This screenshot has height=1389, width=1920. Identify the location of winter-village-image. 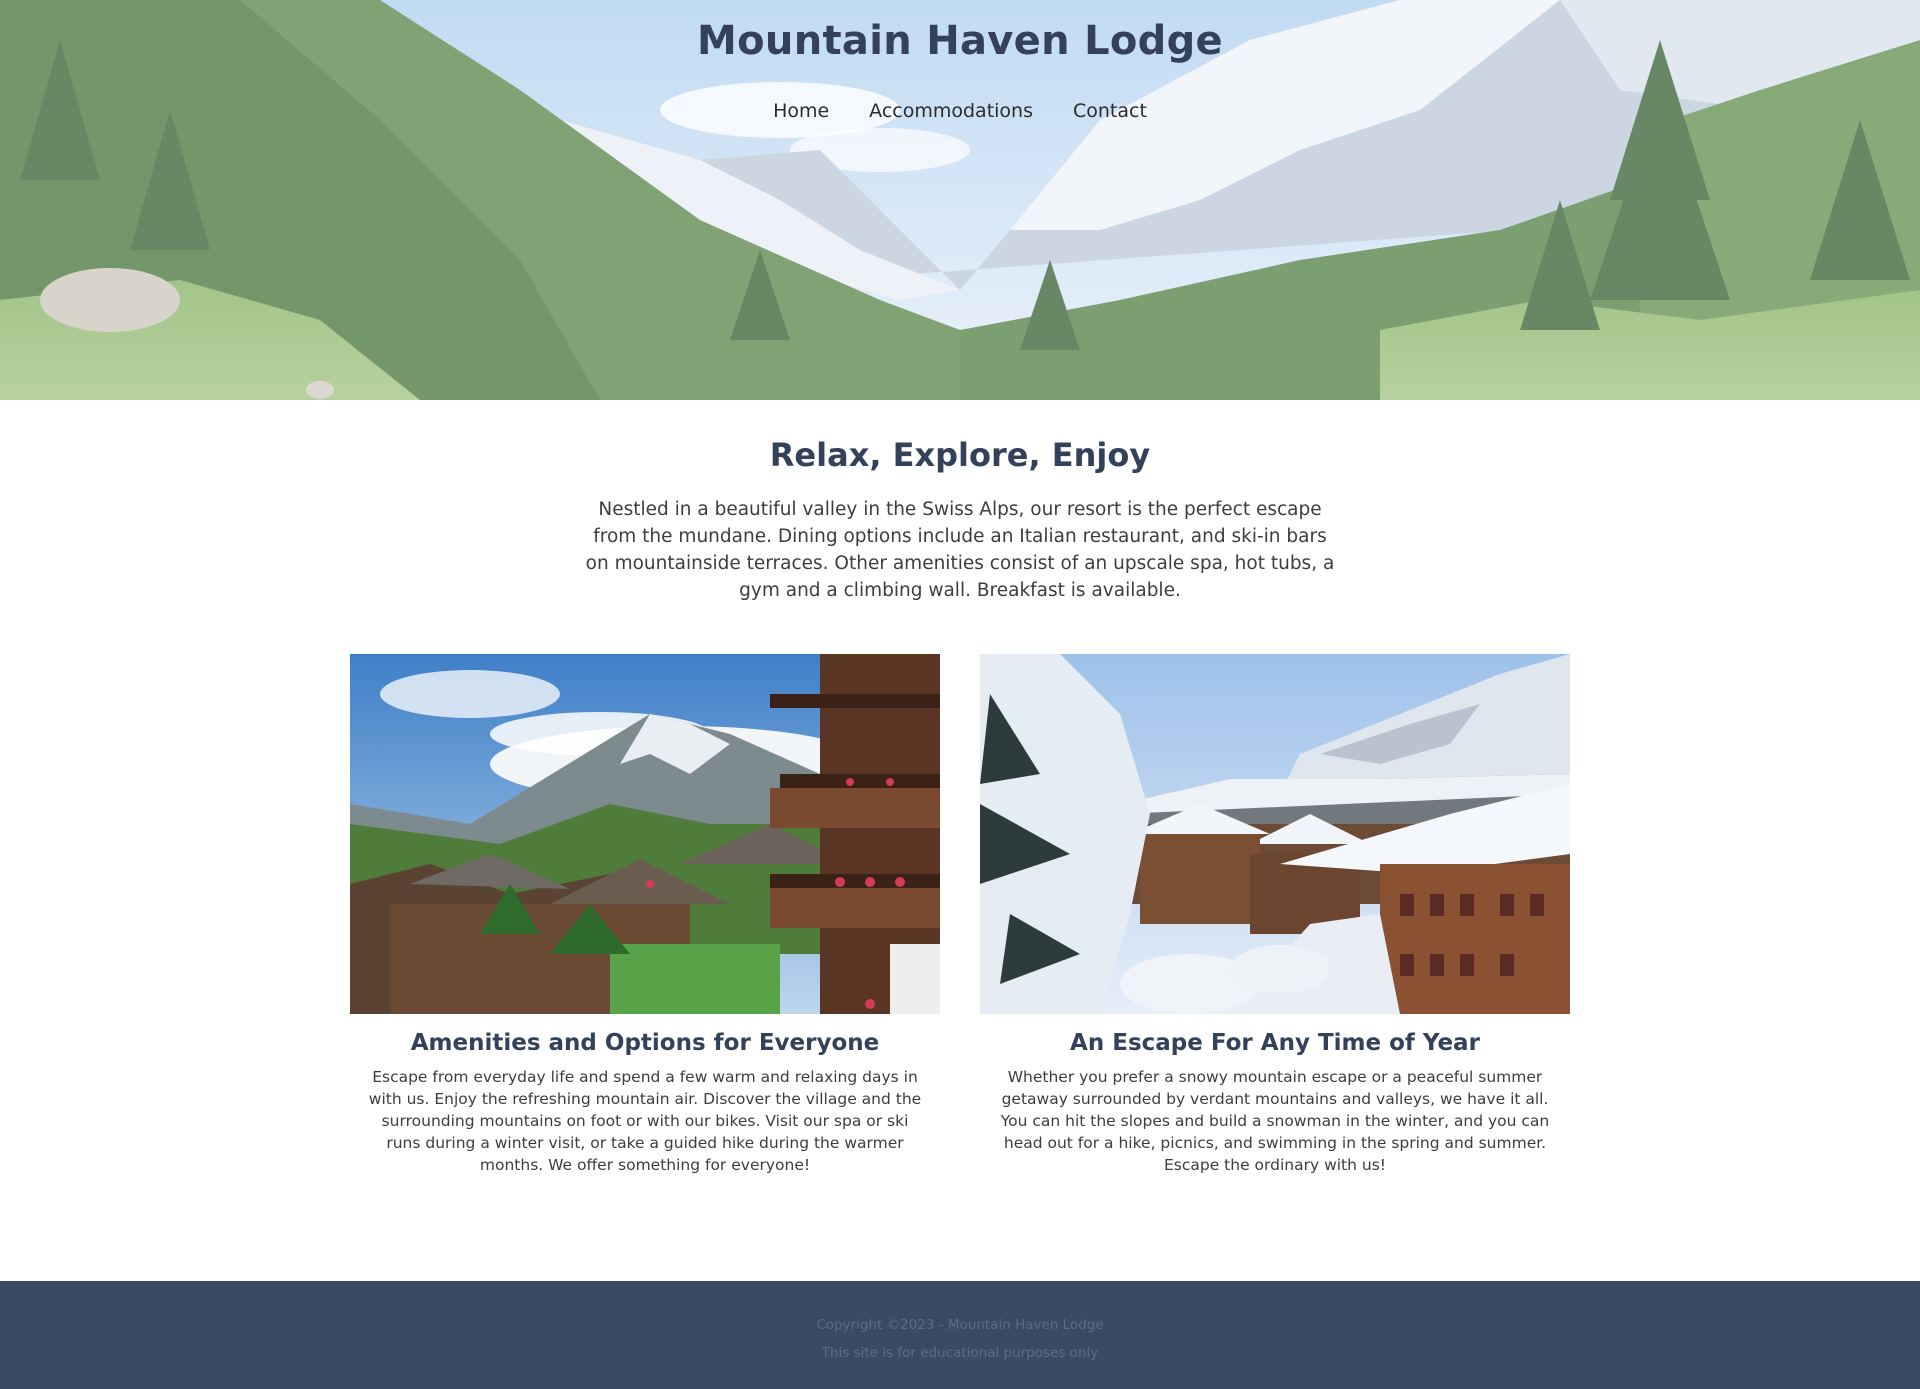
(1275, 834).